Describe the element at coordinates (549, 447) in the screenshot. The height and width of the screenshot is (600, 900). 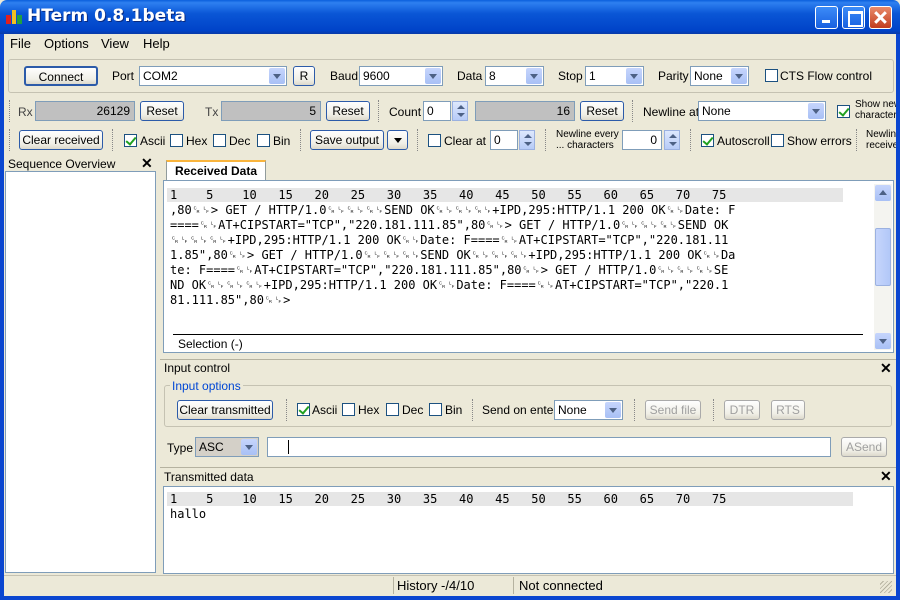
I see `send-input` at that location.